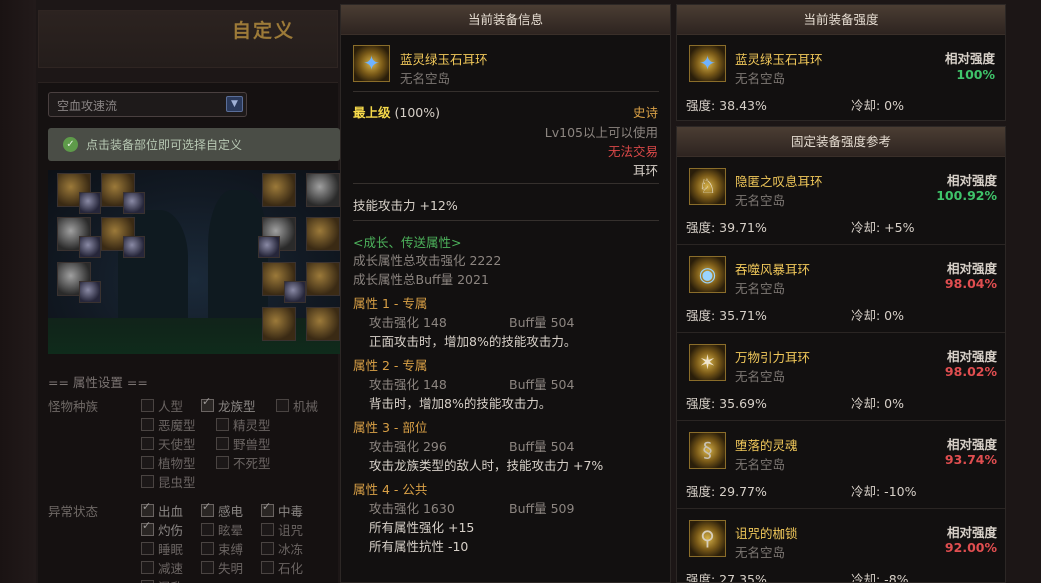 This screenshot has width=1041, height=583. I want to click on item-rarity: 史诗, so click(645, 112).